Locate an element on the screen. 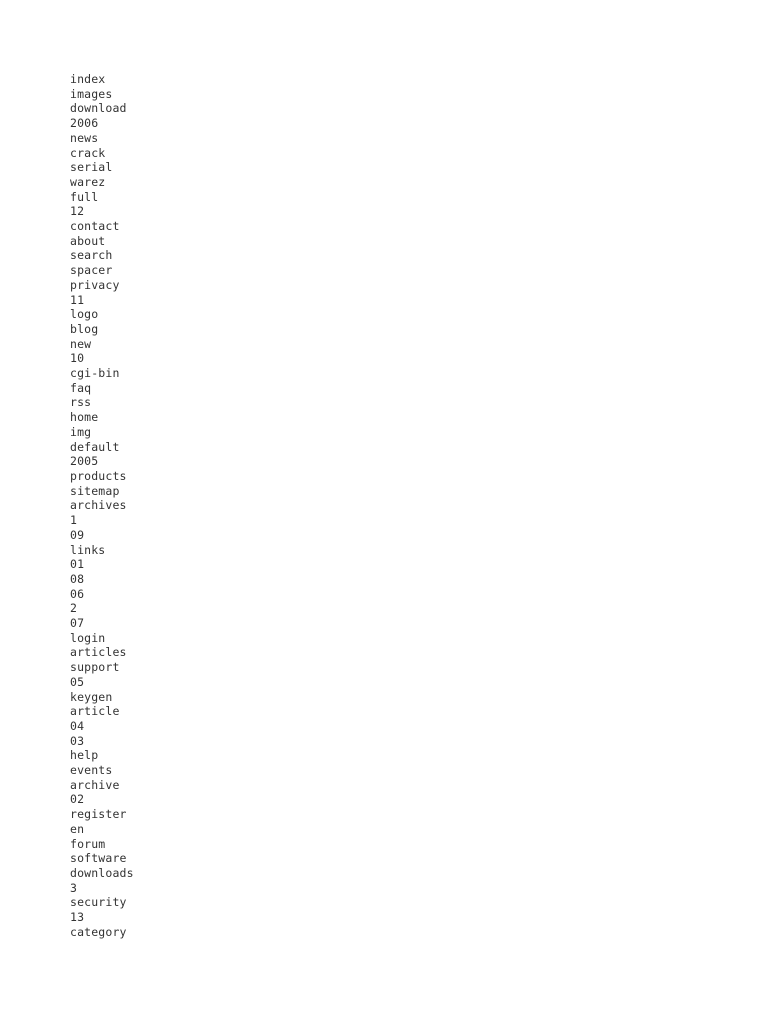  list-item: security is located at coordinates (98, 902).